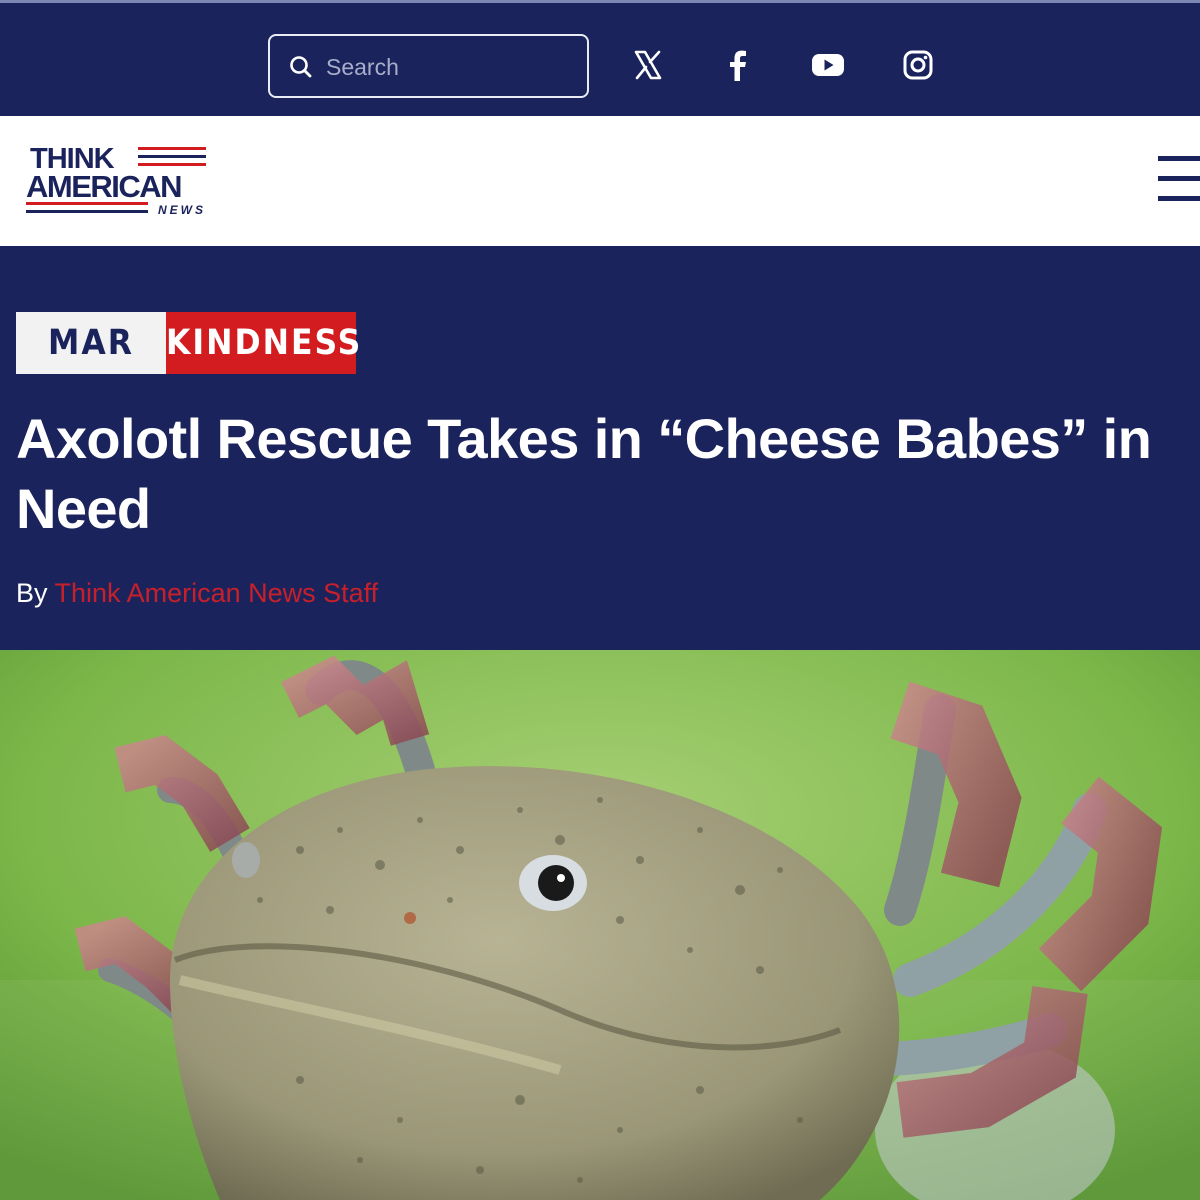  What do you see at coordinates (104, 186) in the screenshot?
I see `logo-american-text: AMERICAN` at bounding box center [104, 186].